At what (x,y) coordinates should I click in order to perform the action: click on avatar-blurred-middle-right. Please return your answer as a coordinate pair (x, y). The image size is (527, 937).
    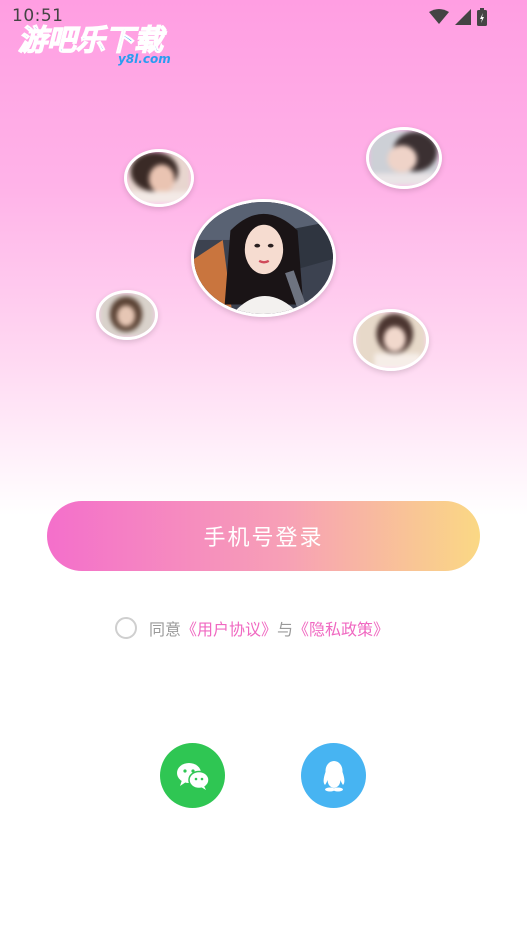
    Looking at the image, I should click on (391, 340).